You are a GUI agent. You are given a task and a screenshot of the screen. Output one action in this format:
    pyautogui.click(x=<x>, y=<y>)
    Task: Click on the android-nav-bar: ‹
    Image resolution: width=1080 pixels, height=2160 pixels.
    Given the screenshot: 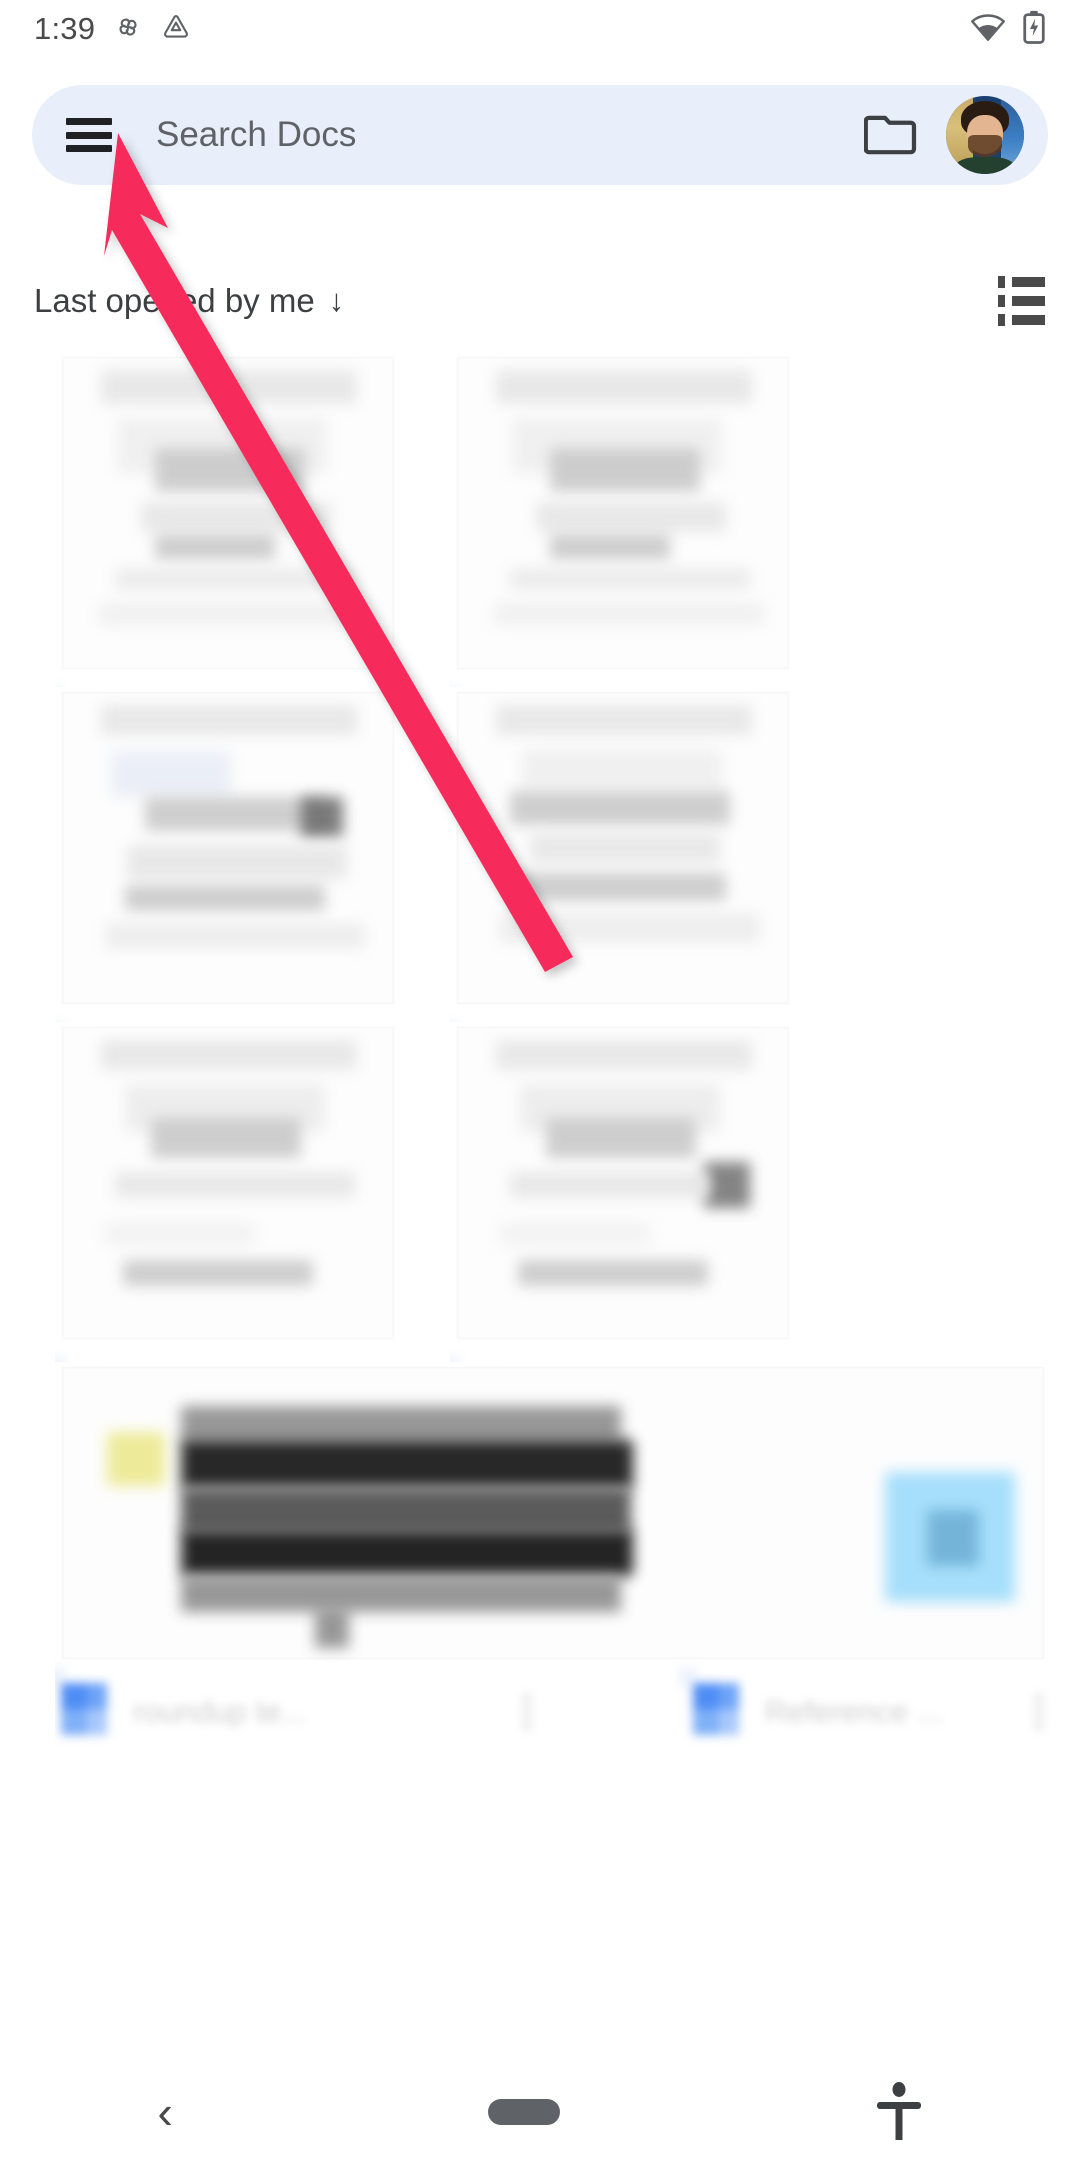 What is the action you would take?
    pyautogui.click(x=540, y=2112)
    